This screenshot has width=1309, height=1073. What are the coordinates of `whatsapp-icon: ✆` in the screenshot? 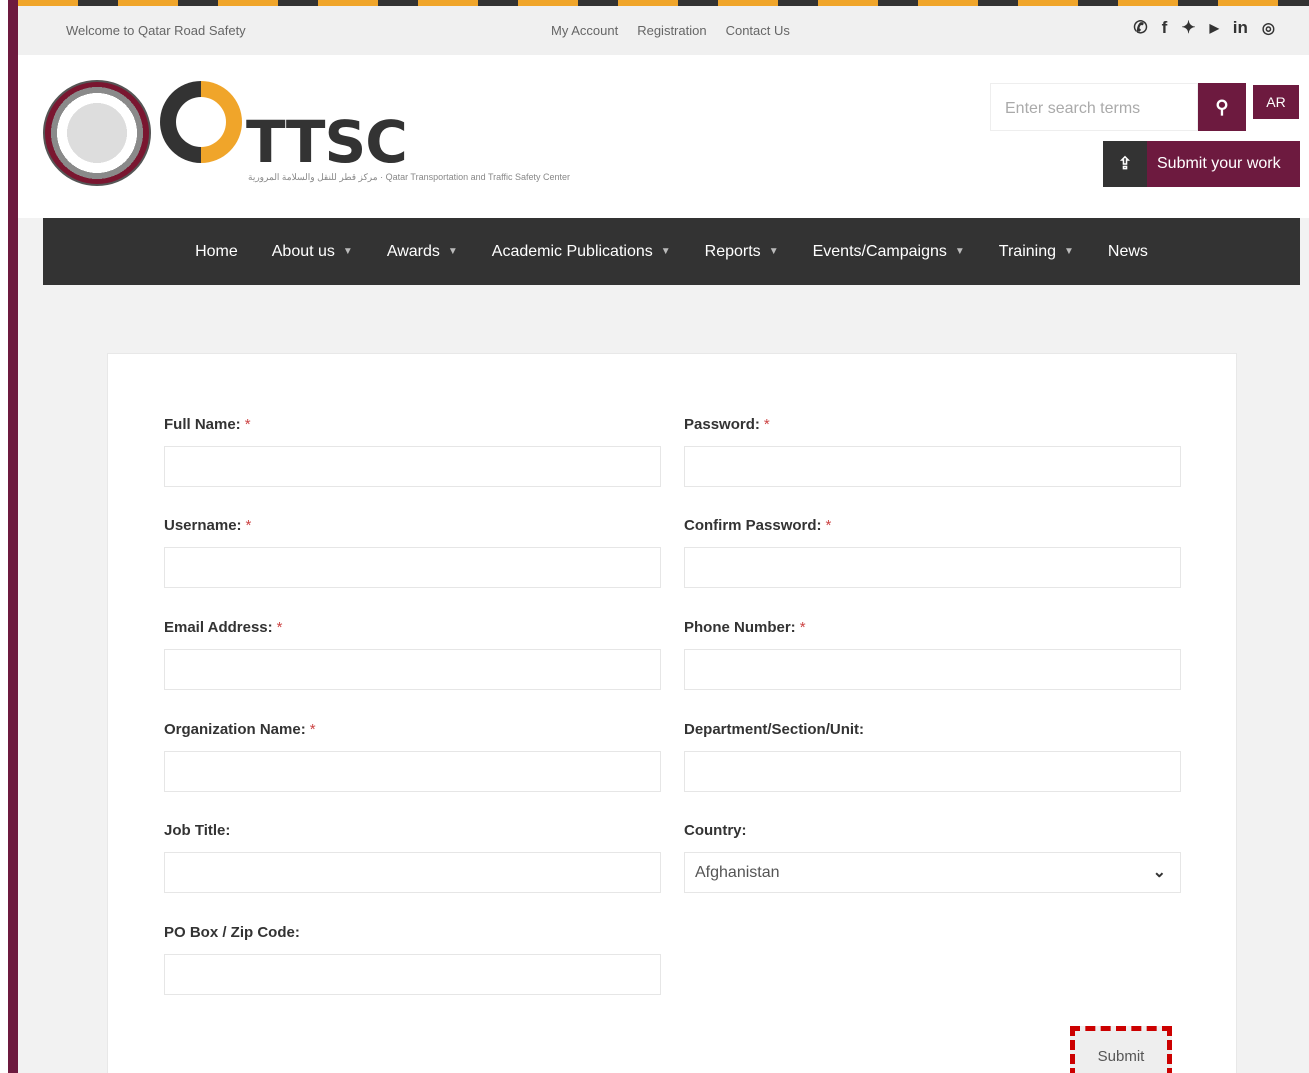 It's located at (1140, 28).